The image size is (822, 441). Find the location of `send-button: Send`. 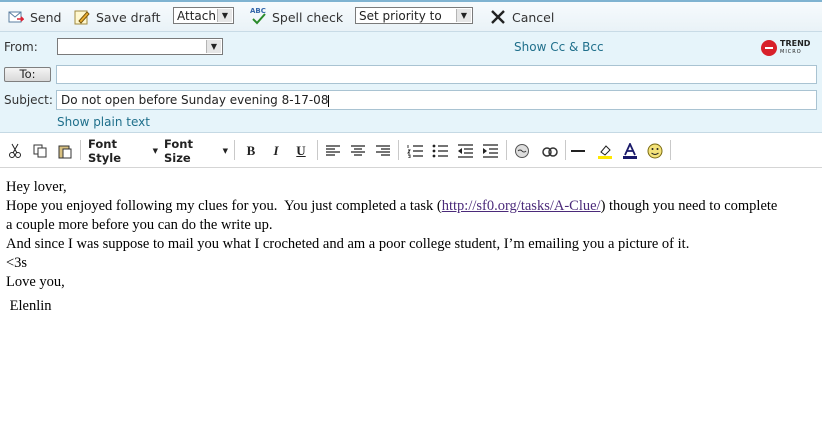

send-button: Send is located at coordinates (34, 17).